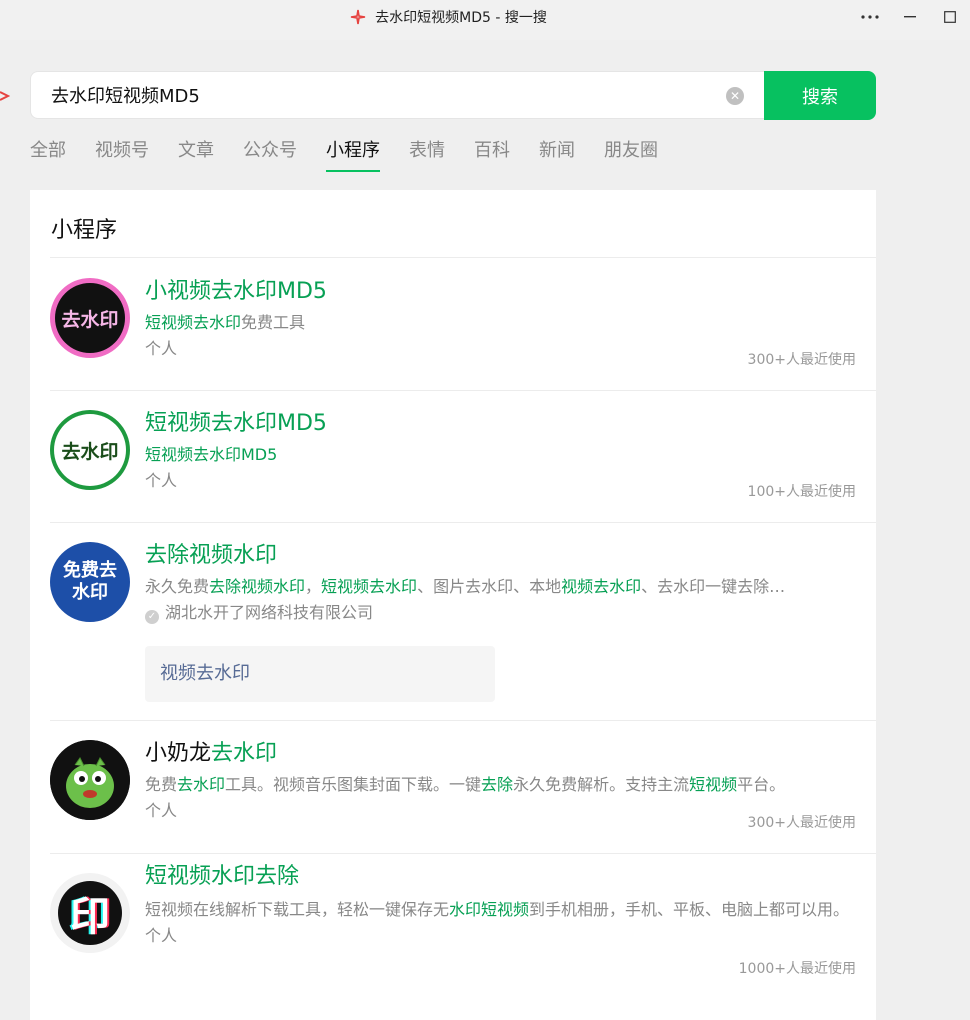 Image resolution: width=970 pixels, height=1020 pixels. Describe the element at coordinates (196, 151) in the screenshot. I see `tab-articles: 文章` at that location.